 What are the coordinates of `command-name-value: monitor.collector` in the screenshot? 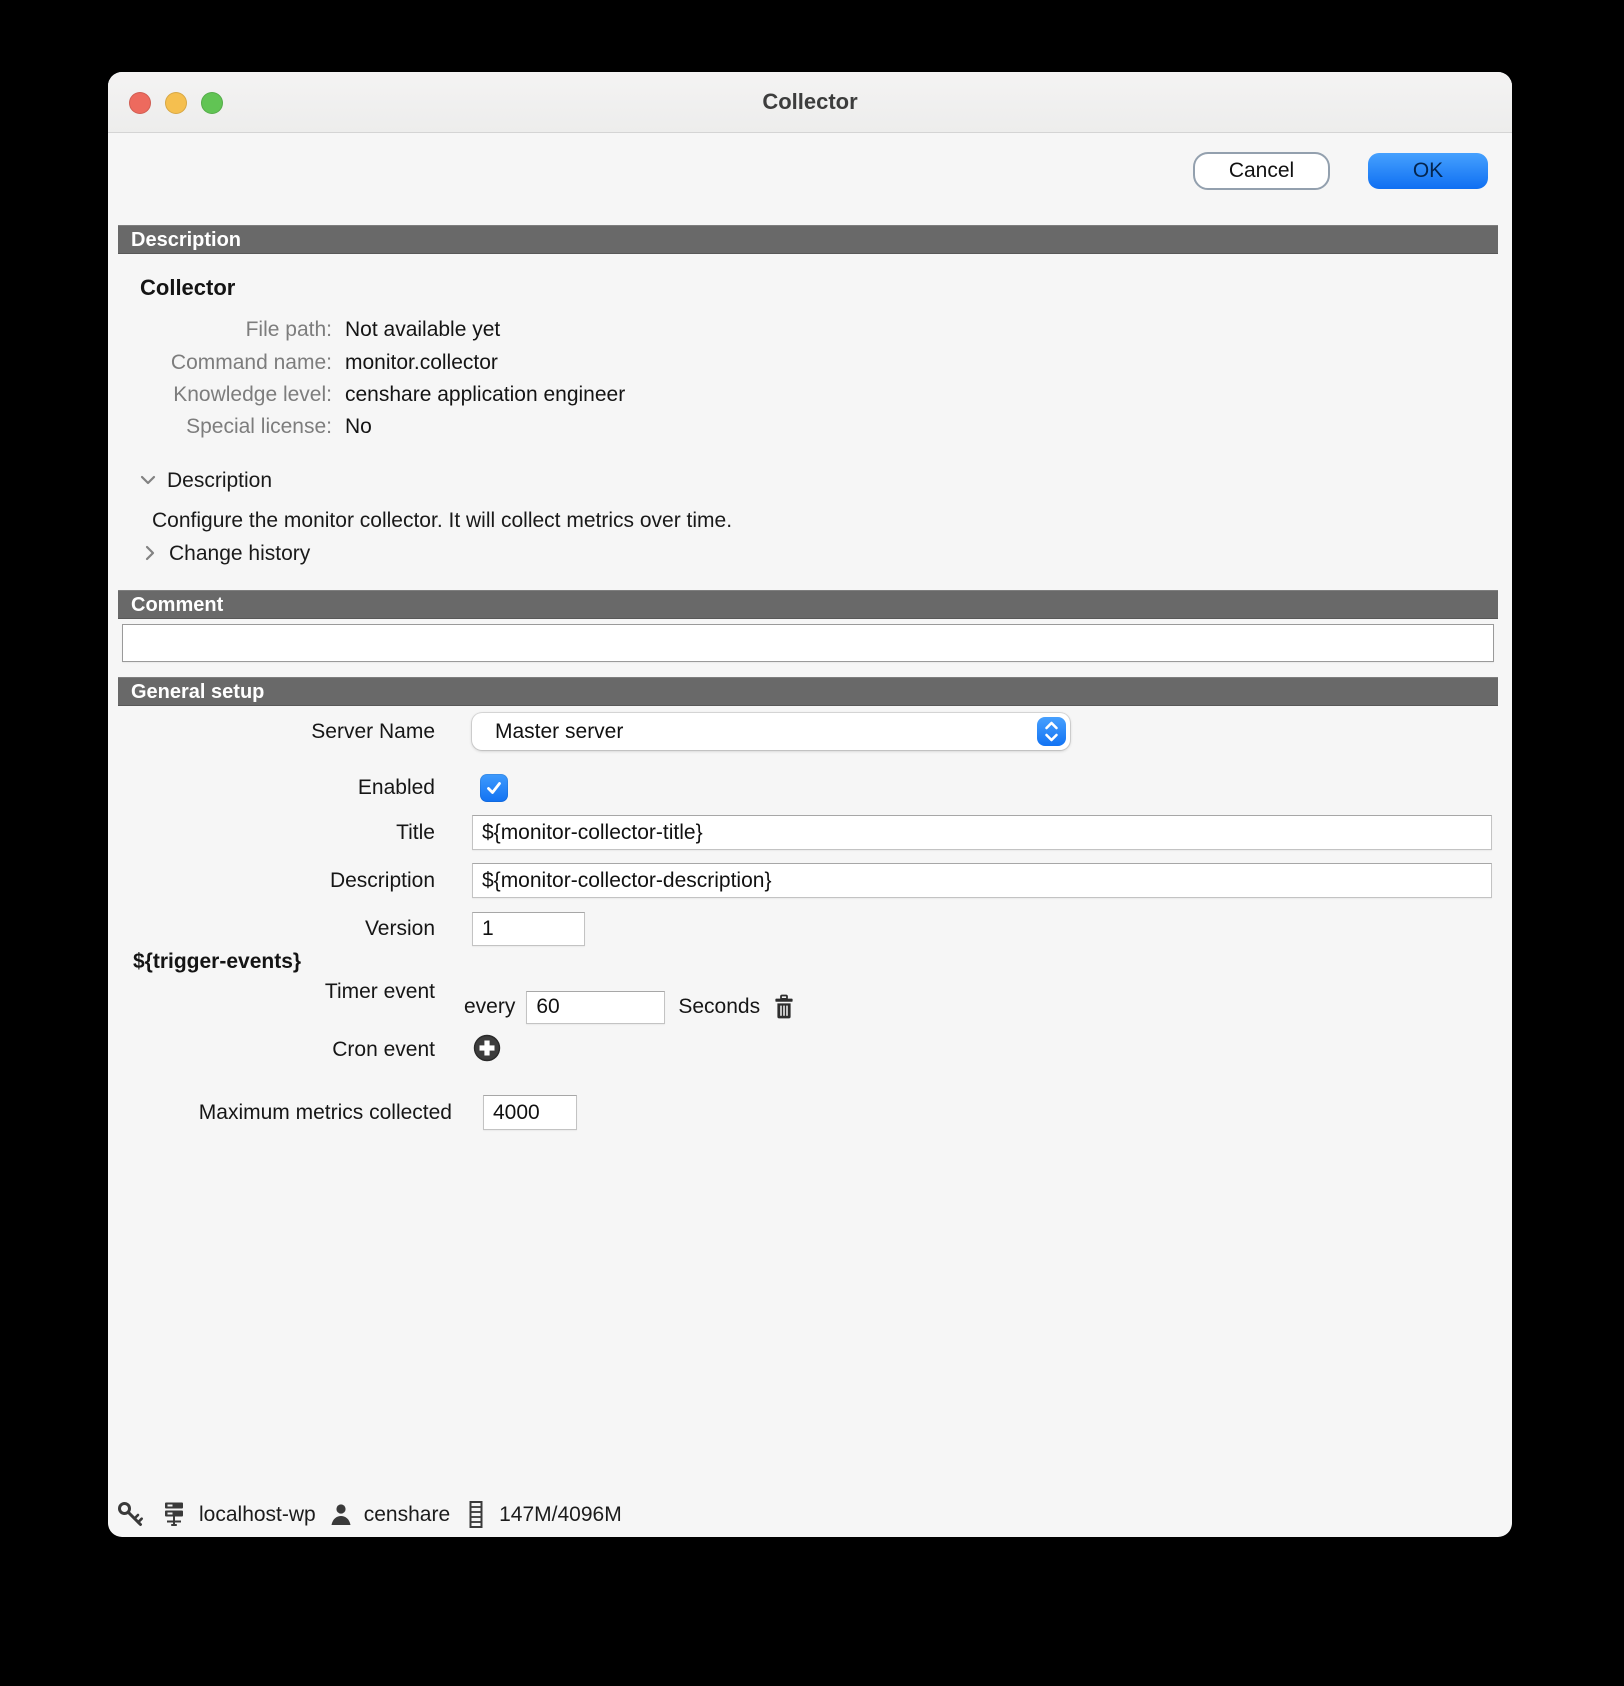 It's located at (421, 362).